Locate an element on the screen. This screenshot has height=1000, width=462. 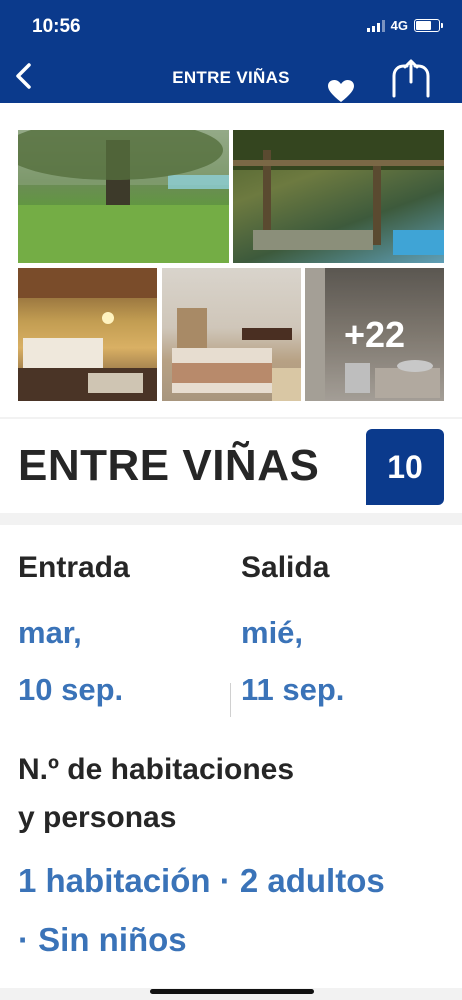
property-title-card: ENTRE VIÑAS 10 is located at coordinates (231, 466).